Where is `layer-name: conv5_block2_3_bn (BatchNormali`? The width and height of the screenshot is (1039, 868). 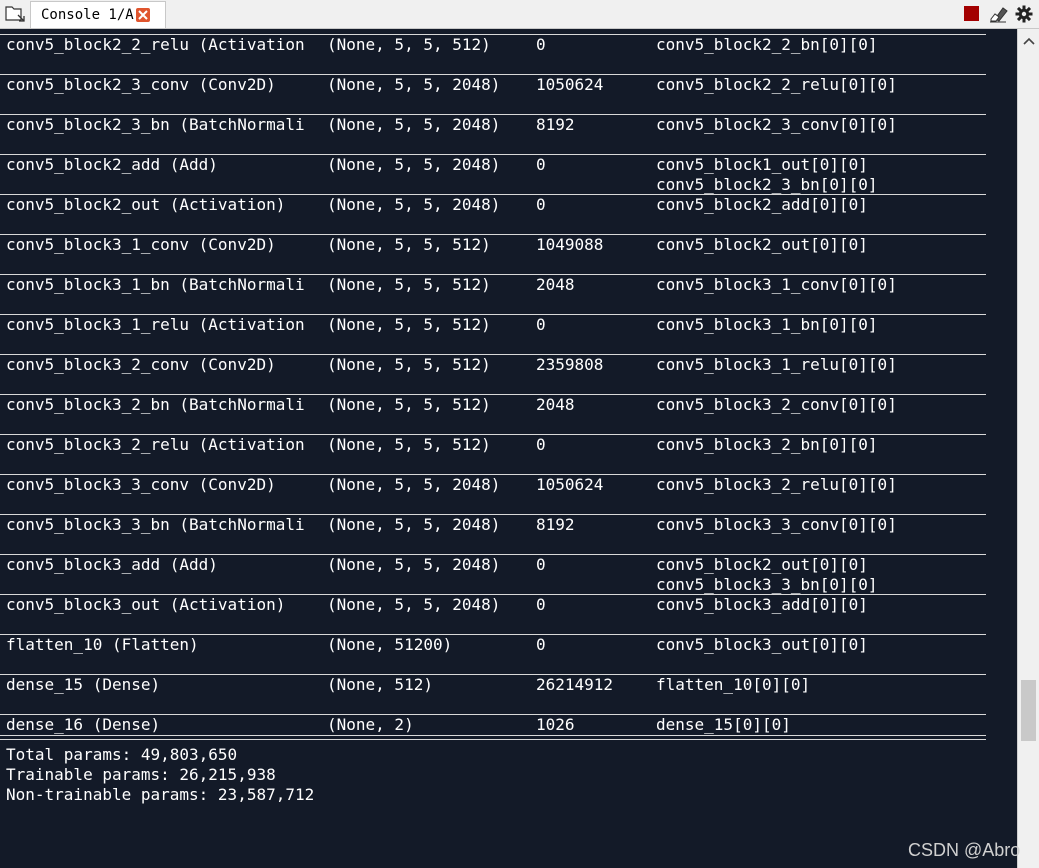
layer-name: conv5_block2_3_bn (BatchNormali is located at coordinates (155, 124).